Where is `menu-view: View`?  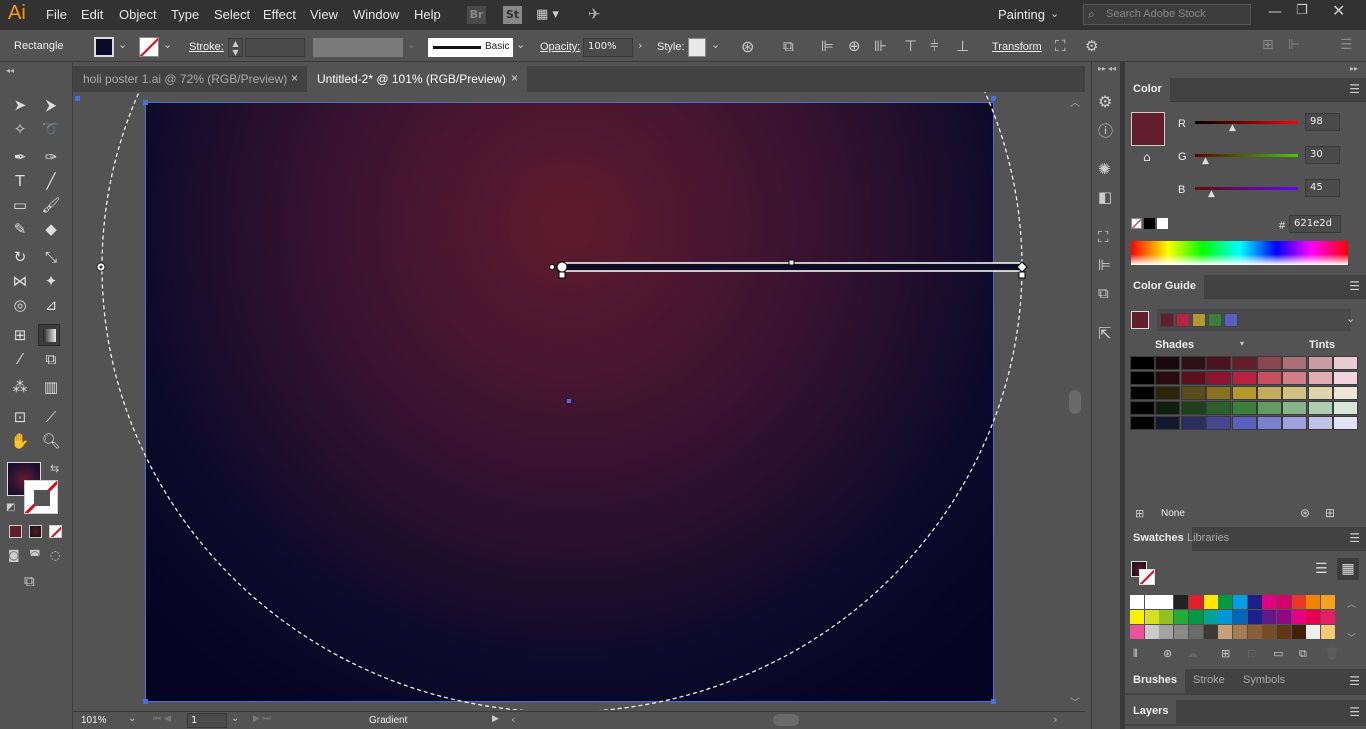 menu-view: View is located at coordinates (324, 14).